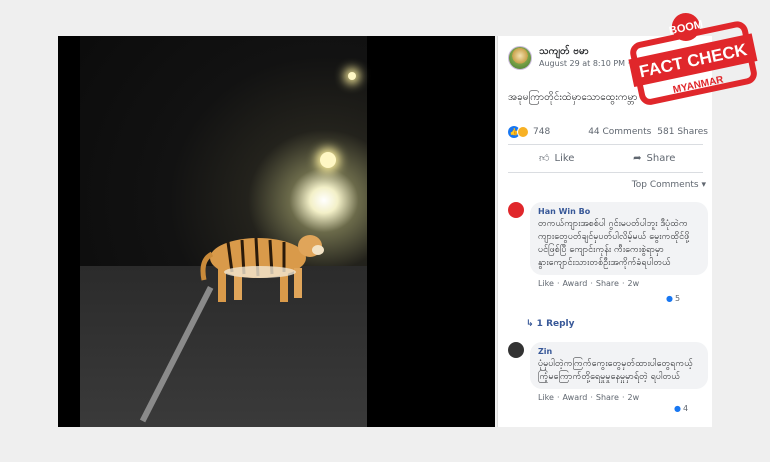  Describe the element at coordinates (520, 58) in the screenshot. I see `author-avatar` at that location.